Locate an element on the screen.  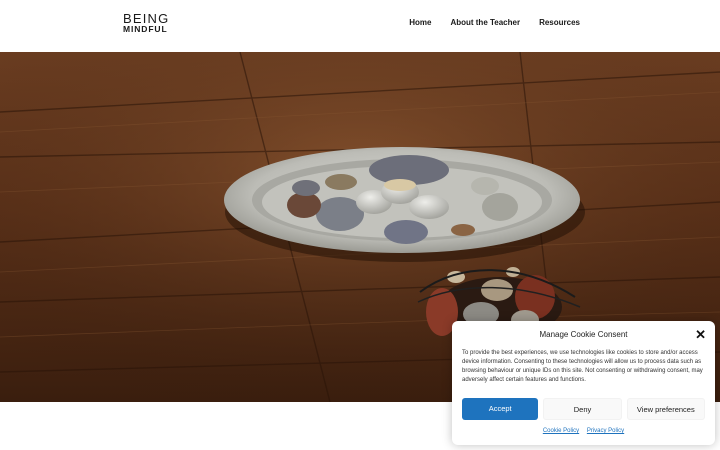
site-logo: BEING MINDFUL is located at coordinates (146, 22).